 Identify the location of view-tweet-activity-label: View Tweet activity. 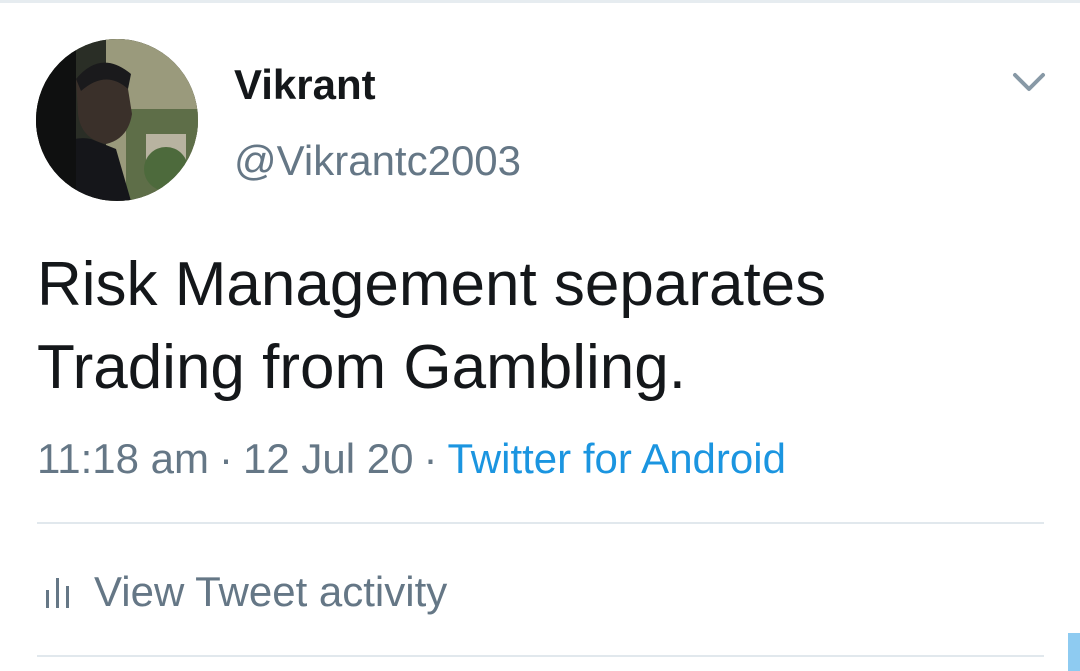
(271, 591).